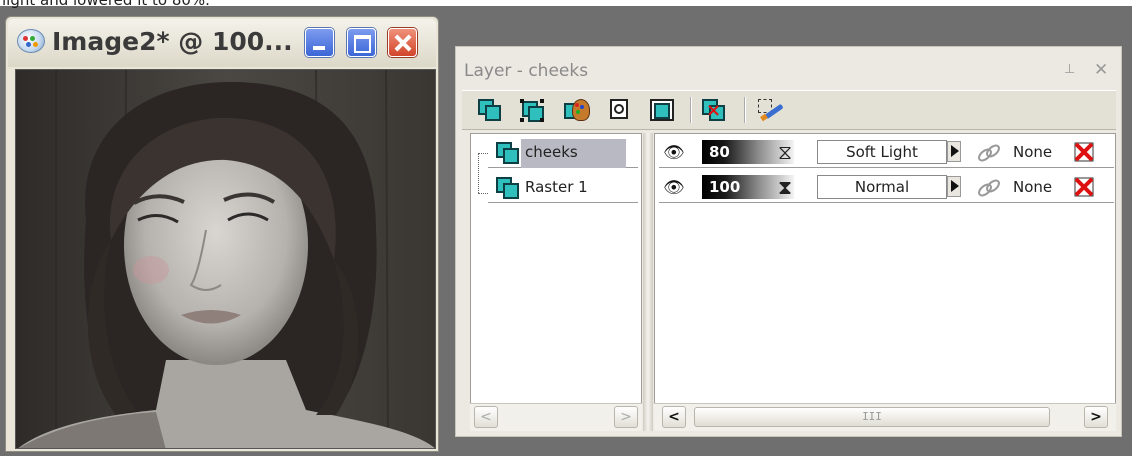  What do you see at coordinates (106, 4) in the screenshot?
I see `caption-fragment: light and lowered it to 80%.` at bounding box center [106, 4].